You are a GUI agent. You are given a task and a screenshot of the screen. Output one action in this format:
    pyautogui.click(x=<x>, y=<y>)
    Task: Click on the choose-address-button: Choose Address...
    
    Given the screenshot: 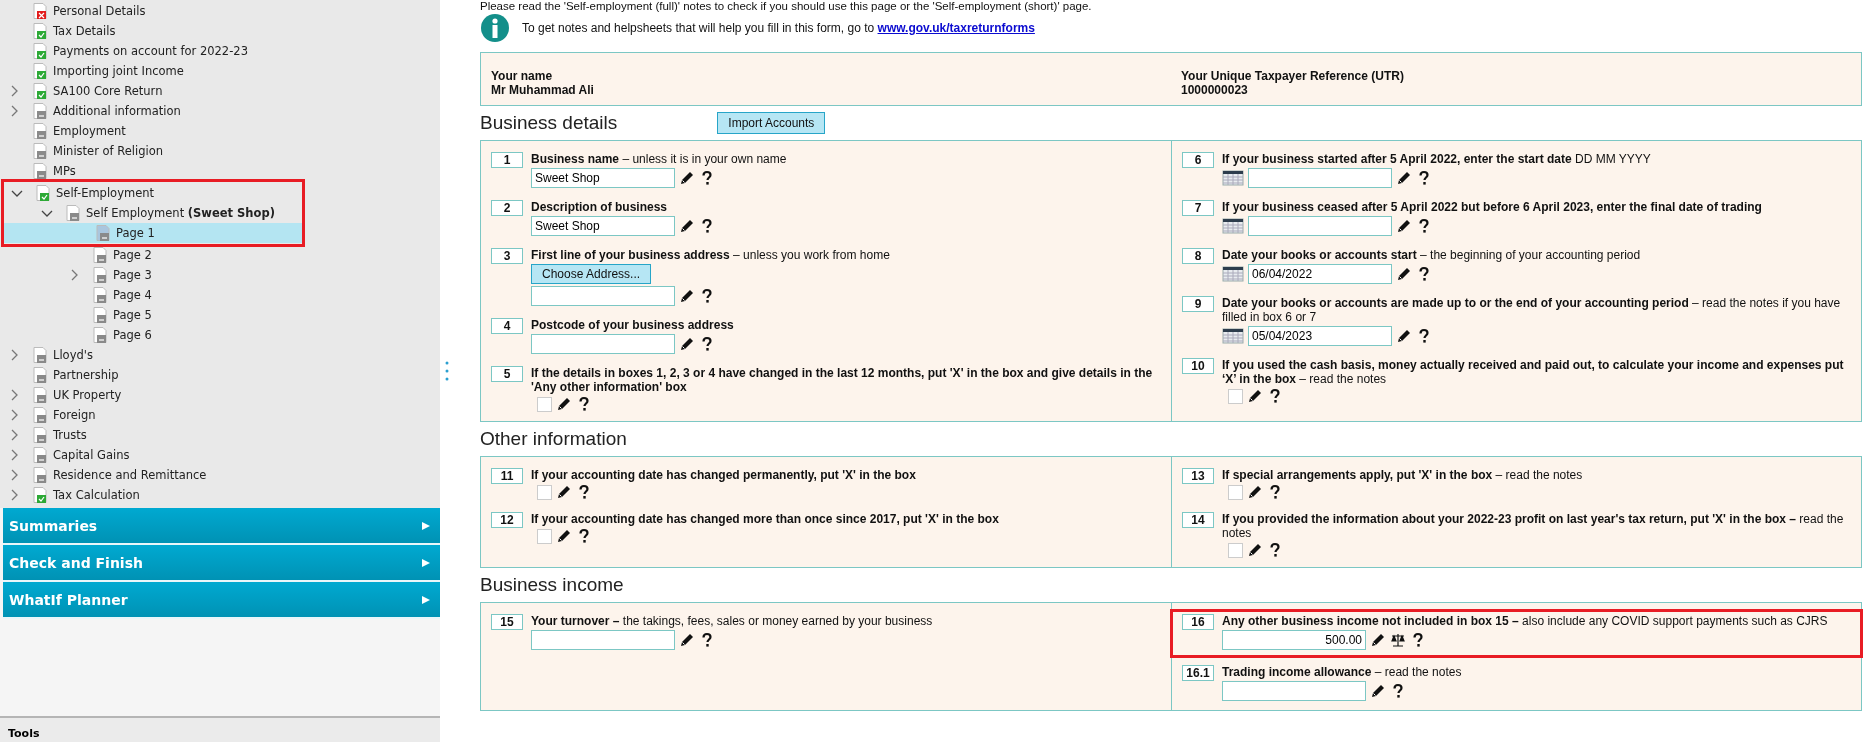 What is the action you would take?
    pyautogui.click(x=591, y=274)
    